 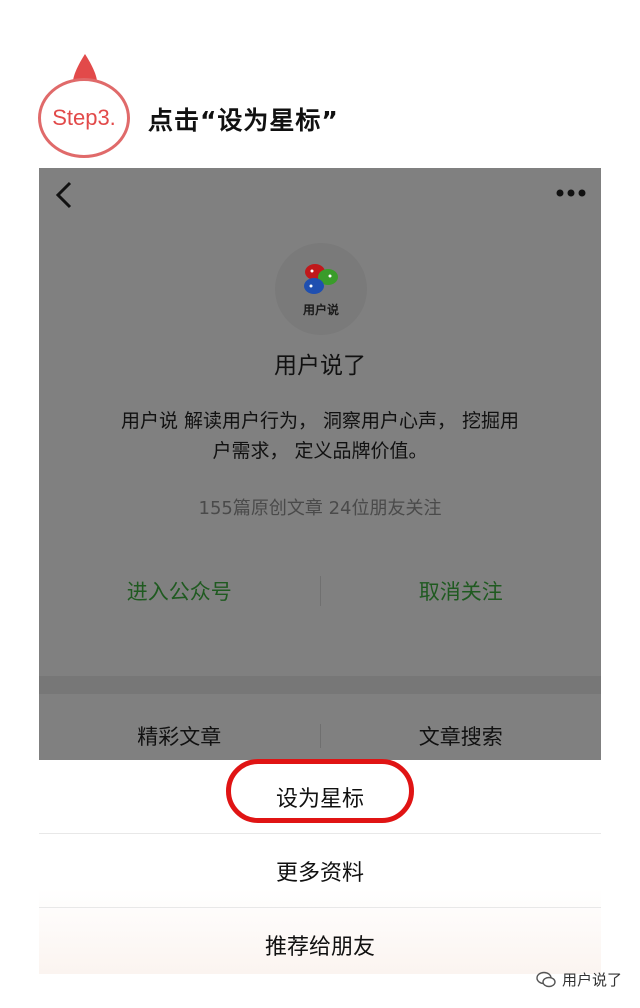 I want to click on watermark: 用户说了, so click(x=579, y=979).